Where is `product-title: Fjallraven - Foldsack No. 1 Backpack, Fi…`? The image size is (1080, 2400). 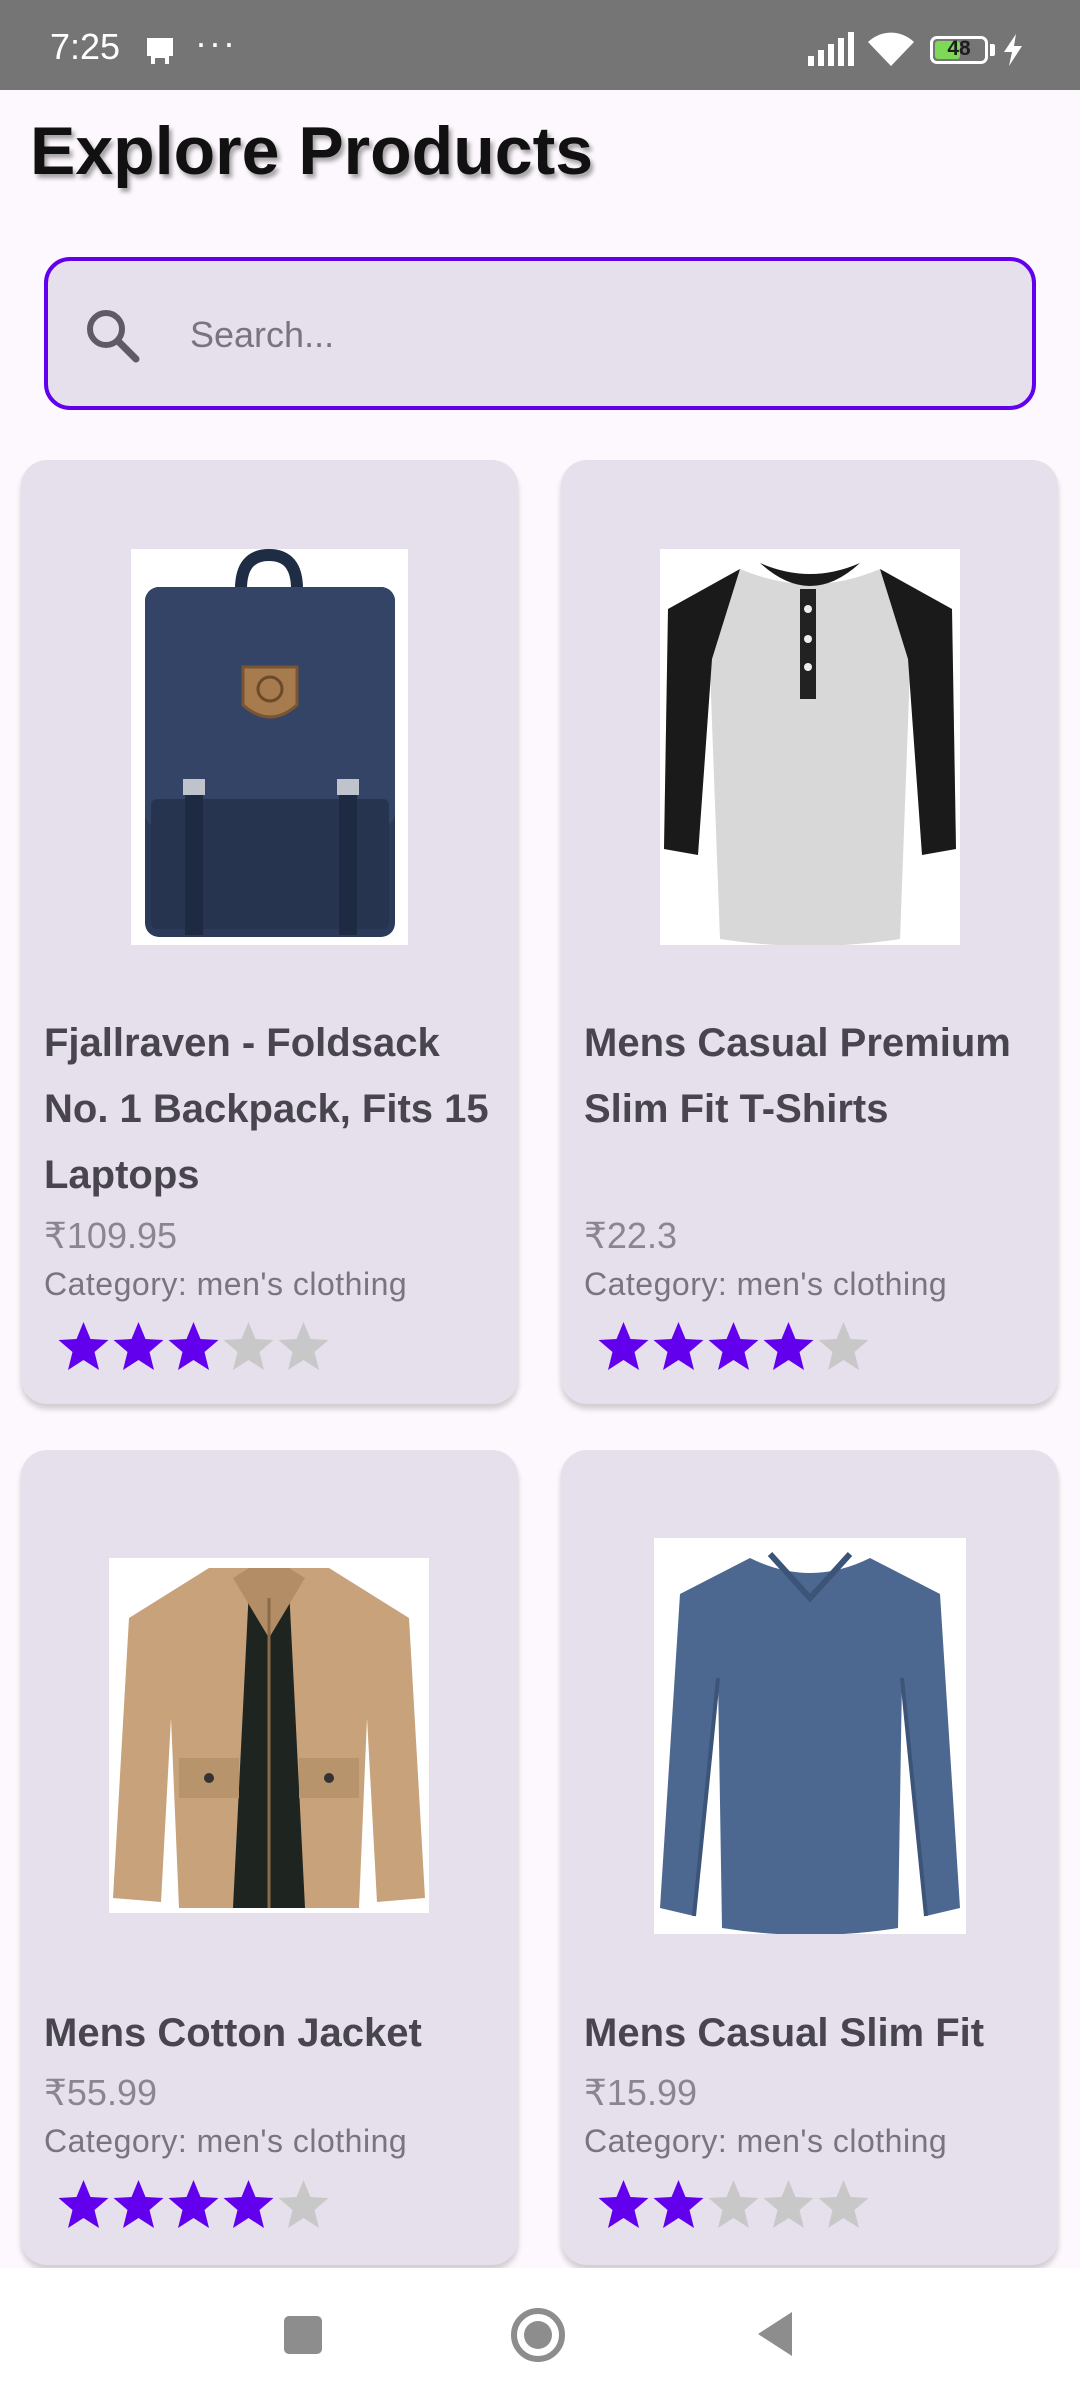
product-title: Fjallraven - Foldsack No. 1 Backpack, Fi… is located at coordinates (266, 1109).